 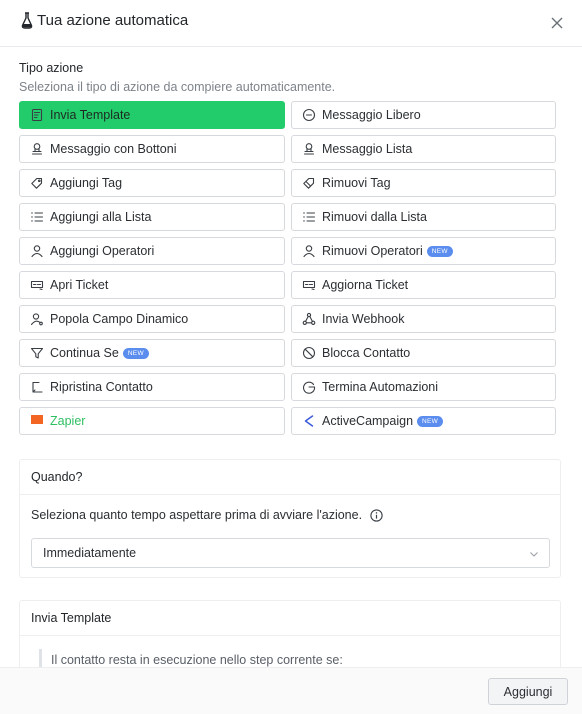 What do you see at coordinates (423, 319) in the screenshot?
I see `action-invia-webhook-button: Invia Webhook` at bounding box center [423, 319].